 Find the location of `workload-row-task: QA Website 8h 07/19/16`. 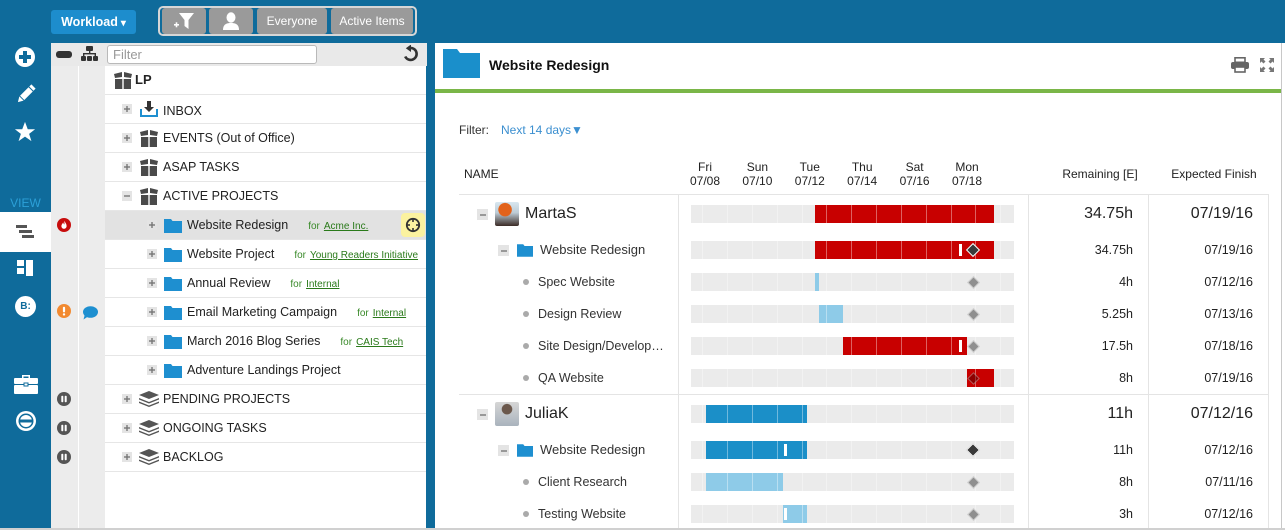

workload-row-task: QA Website 8h 07/19/16 is located at coordinates (863, 378).